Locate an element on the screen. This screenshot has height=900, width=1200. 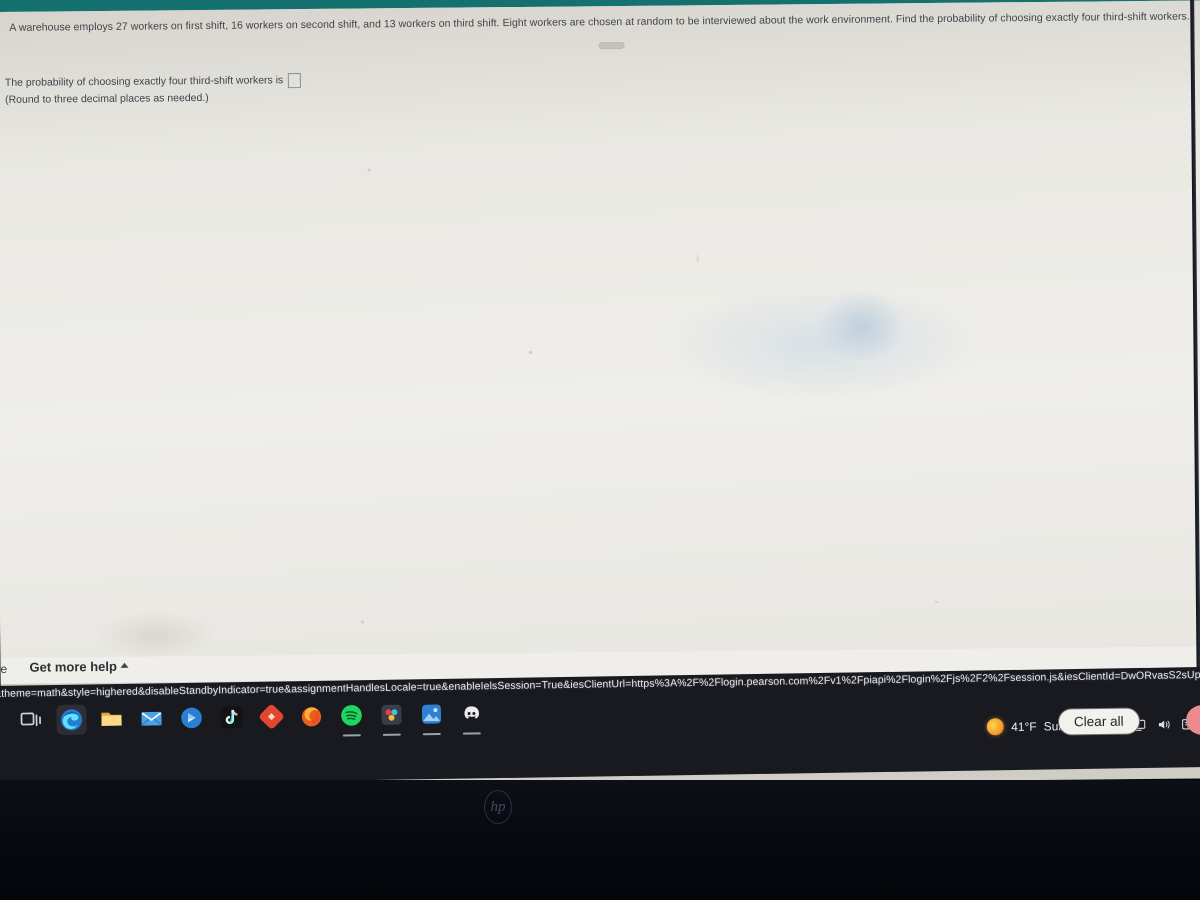
clear-all-button: Clear all is located at coordinates (1098, 721).